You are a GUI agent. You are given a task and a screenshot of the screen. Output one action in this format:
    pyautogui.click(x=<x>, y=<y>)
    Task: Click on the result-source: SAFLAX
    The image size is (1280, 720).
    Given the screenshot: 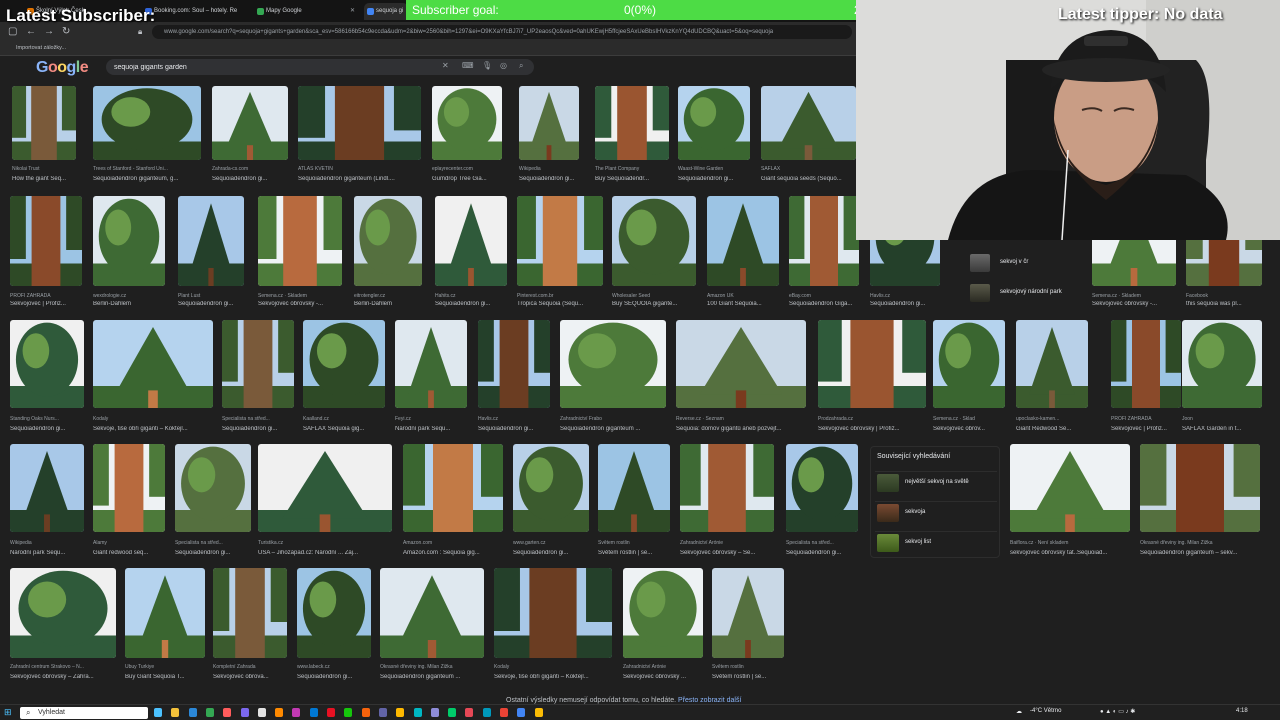 What is the action you would take?
    pyautogui.click(x=808, y=169)
    